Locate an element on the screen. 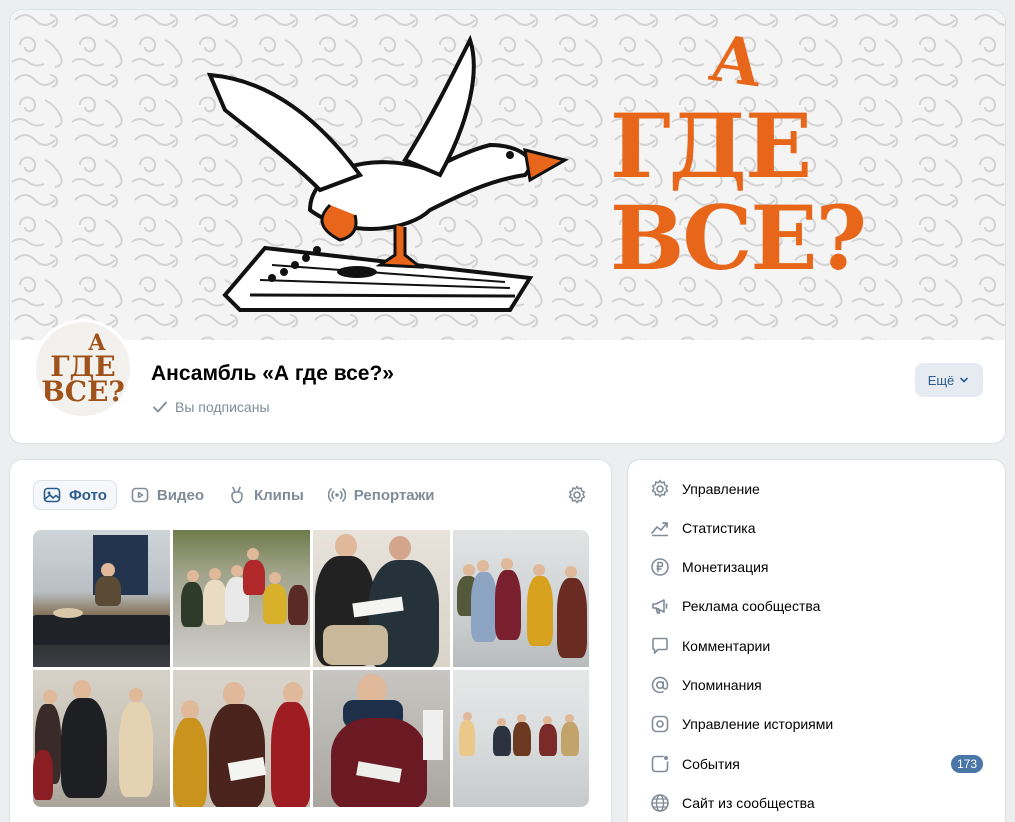  tab-photo: Фото is located at coordinates (75, 495).